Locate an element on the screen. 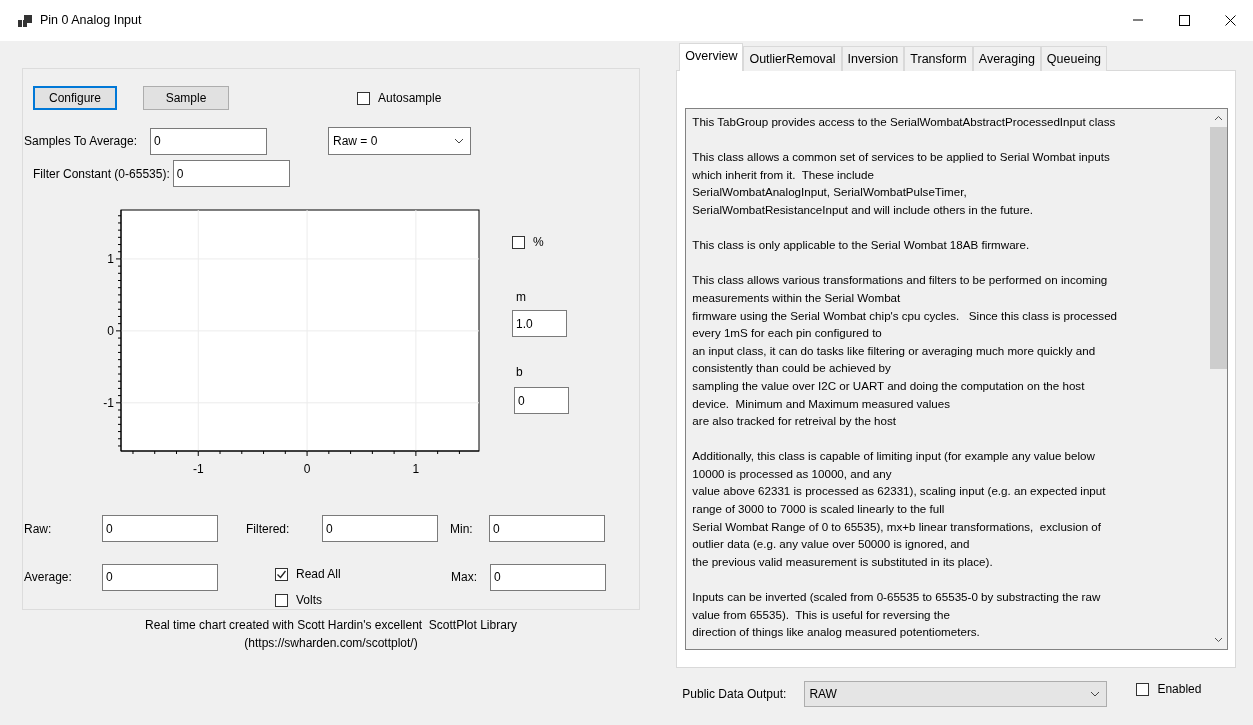  credit-text: Real time chart created with Scott Hardin's excellent ScottPlot Library is located at coordinates (331, 625).